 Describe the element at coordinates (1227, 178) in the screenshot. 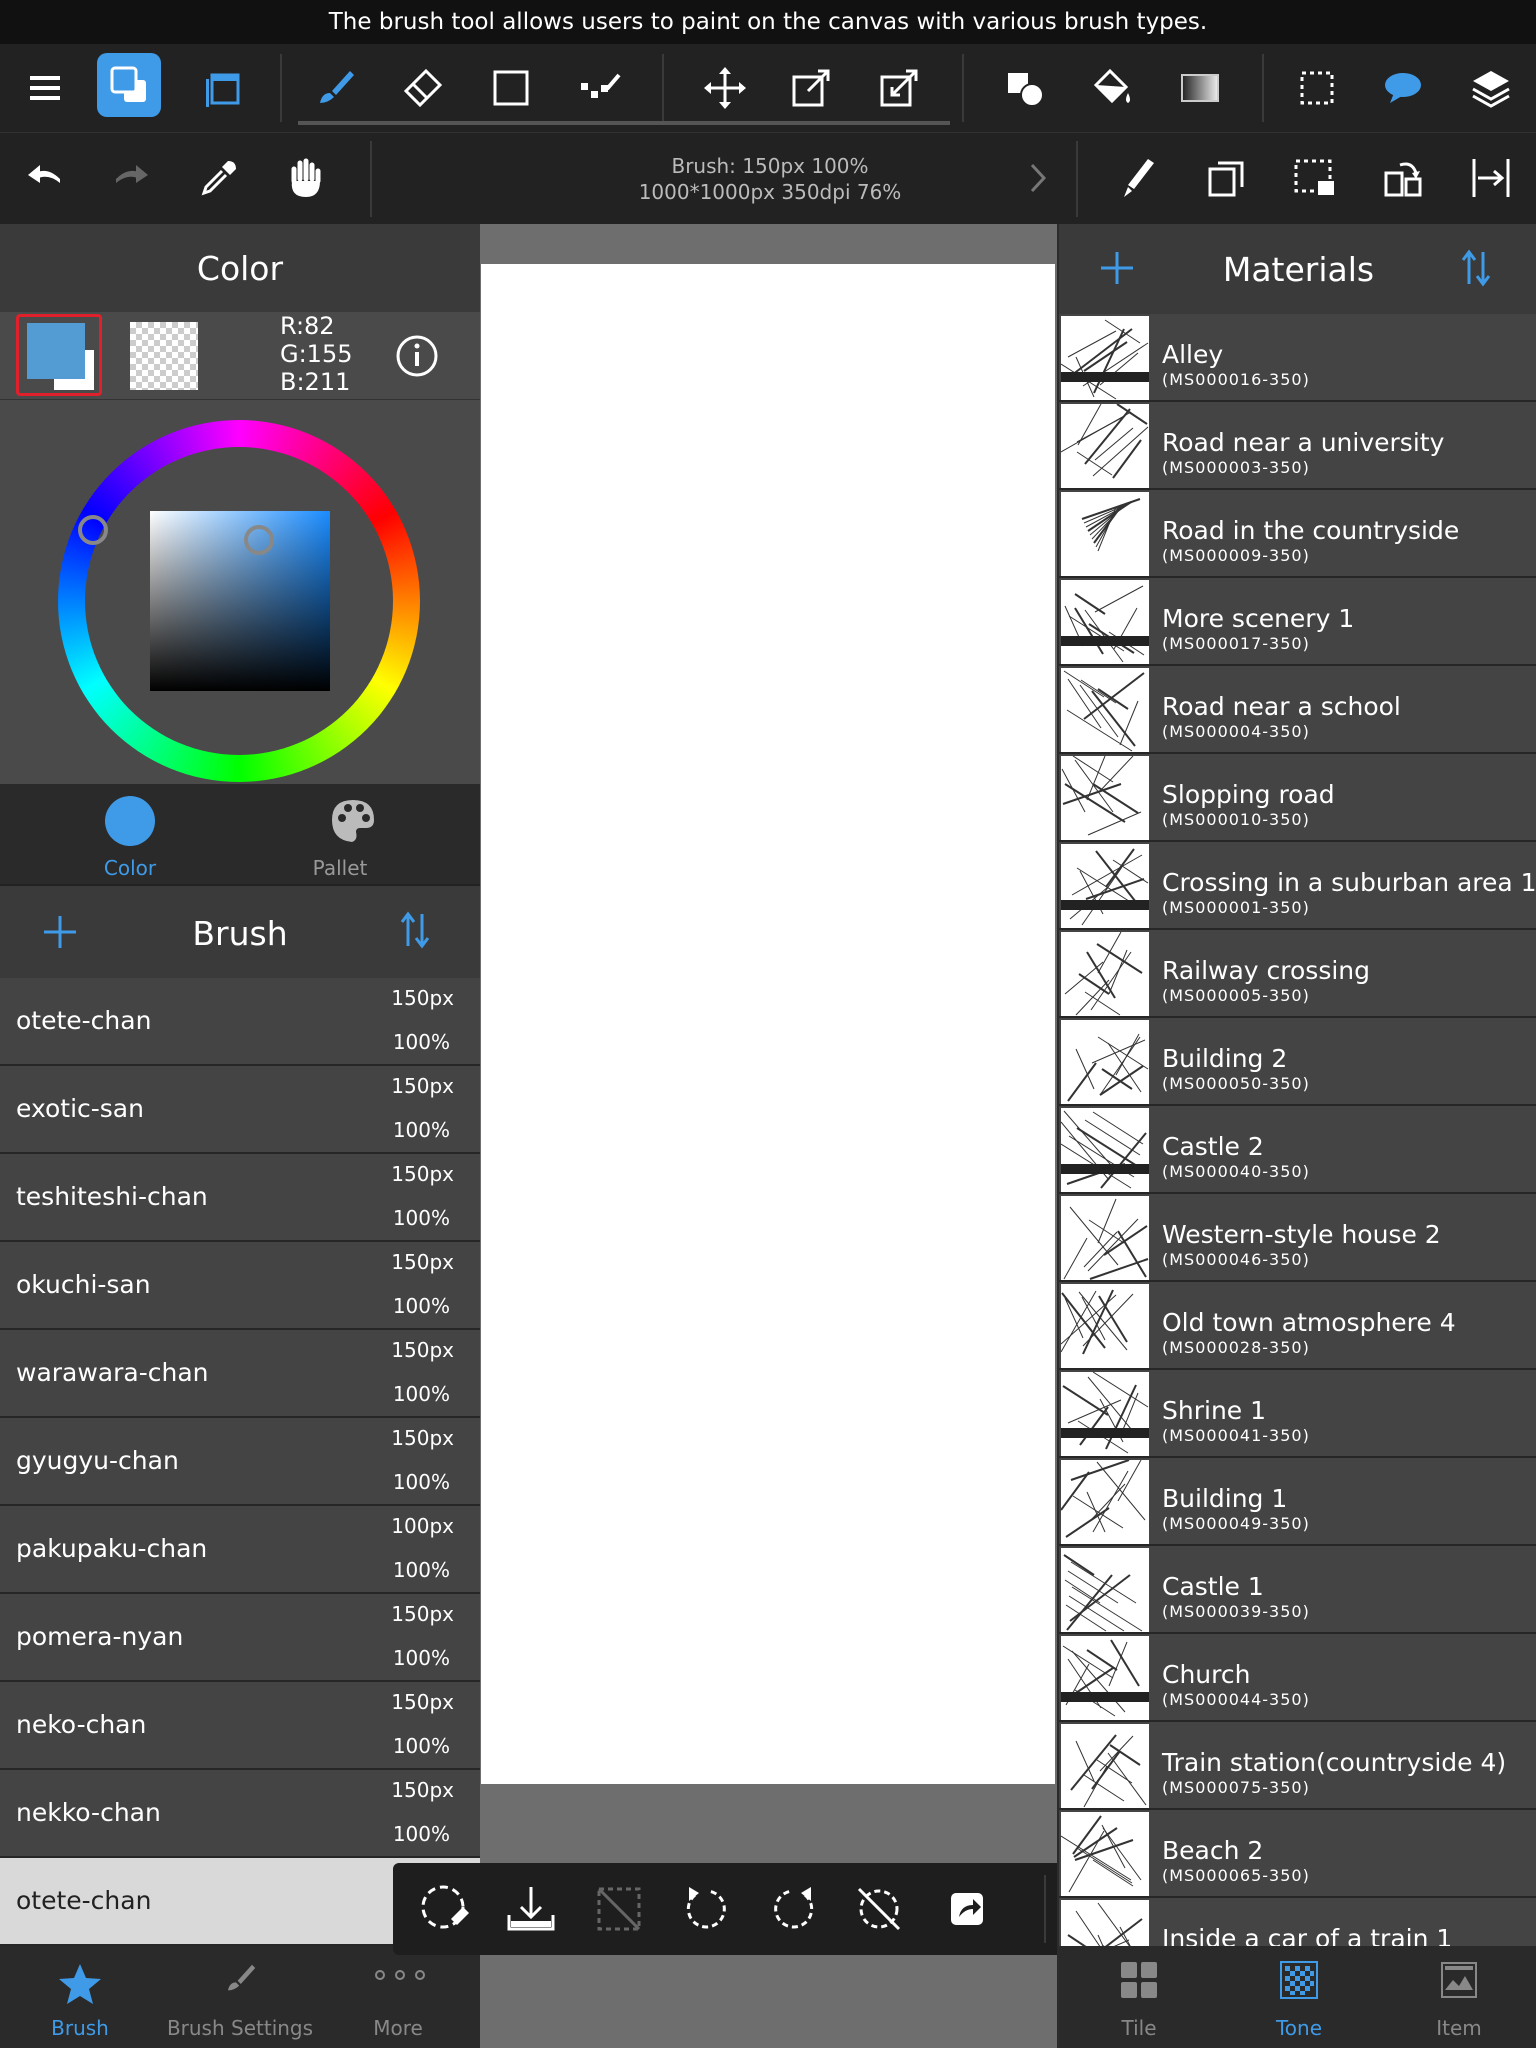

I see `copy-layer-icon` at that location.